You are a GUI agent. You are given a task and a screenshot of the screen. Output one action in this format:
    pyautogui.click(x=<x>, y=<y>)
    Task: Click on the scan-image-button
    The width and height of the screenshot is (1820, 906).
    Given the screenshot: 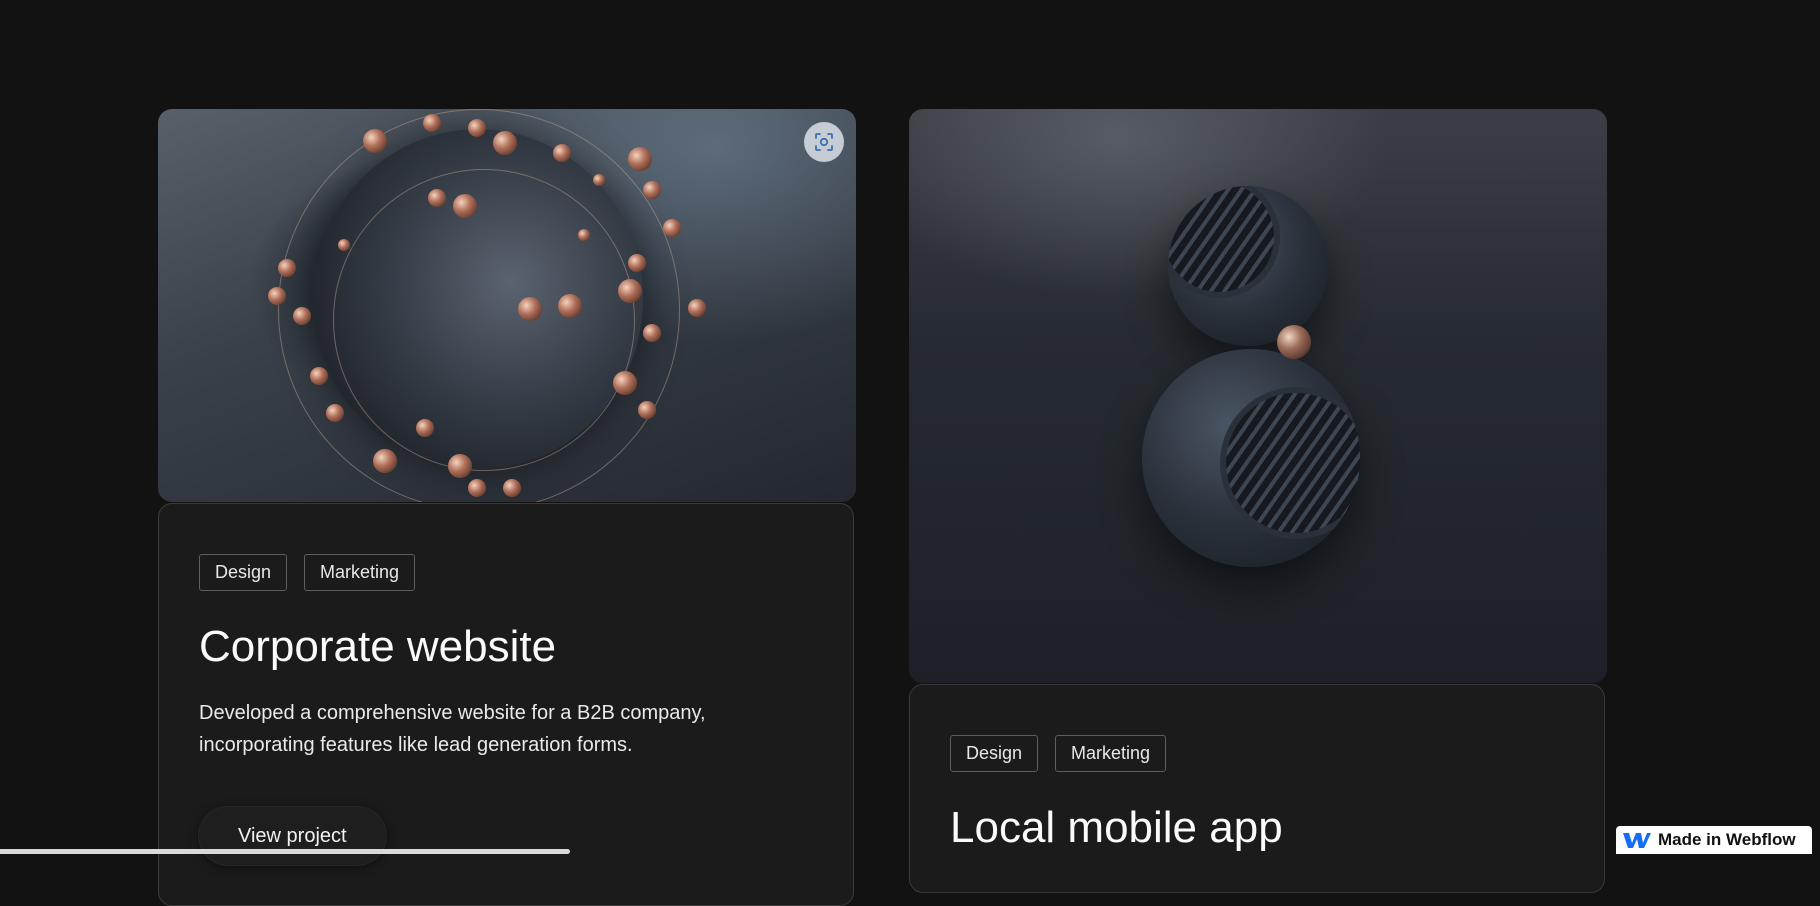 What is the action you would take?
    pyautogui.click(x=824, y=142)
    